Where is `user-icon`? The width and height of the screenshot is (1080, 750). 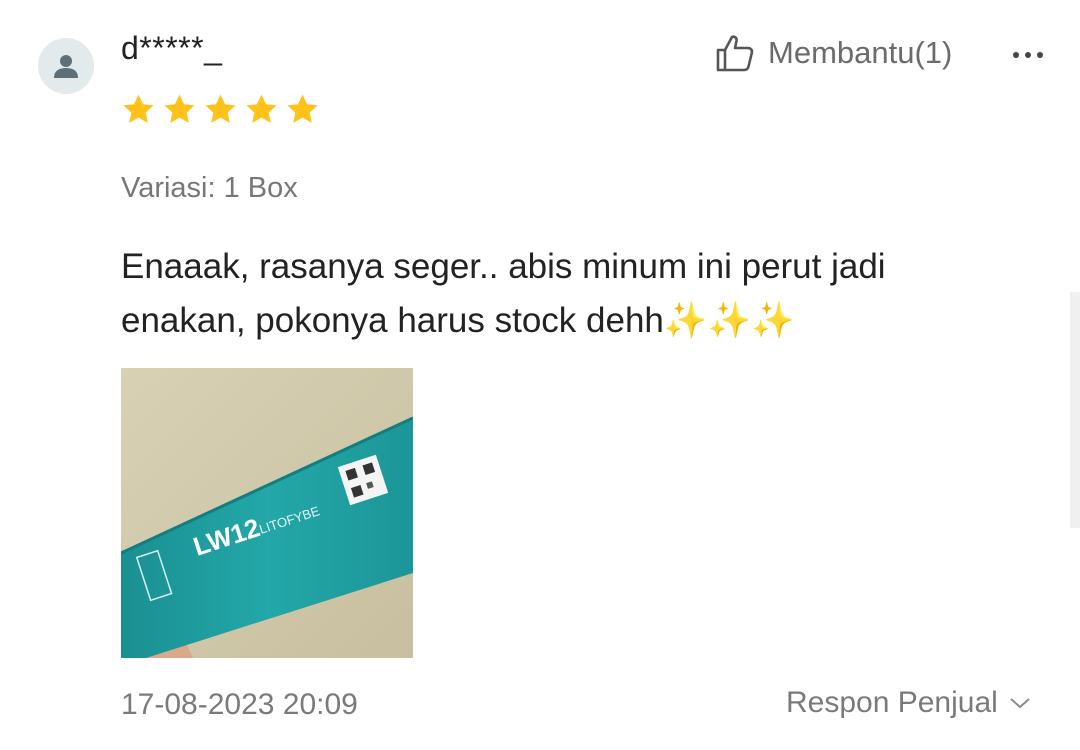
user-icon is located at coordinates (66, 66).